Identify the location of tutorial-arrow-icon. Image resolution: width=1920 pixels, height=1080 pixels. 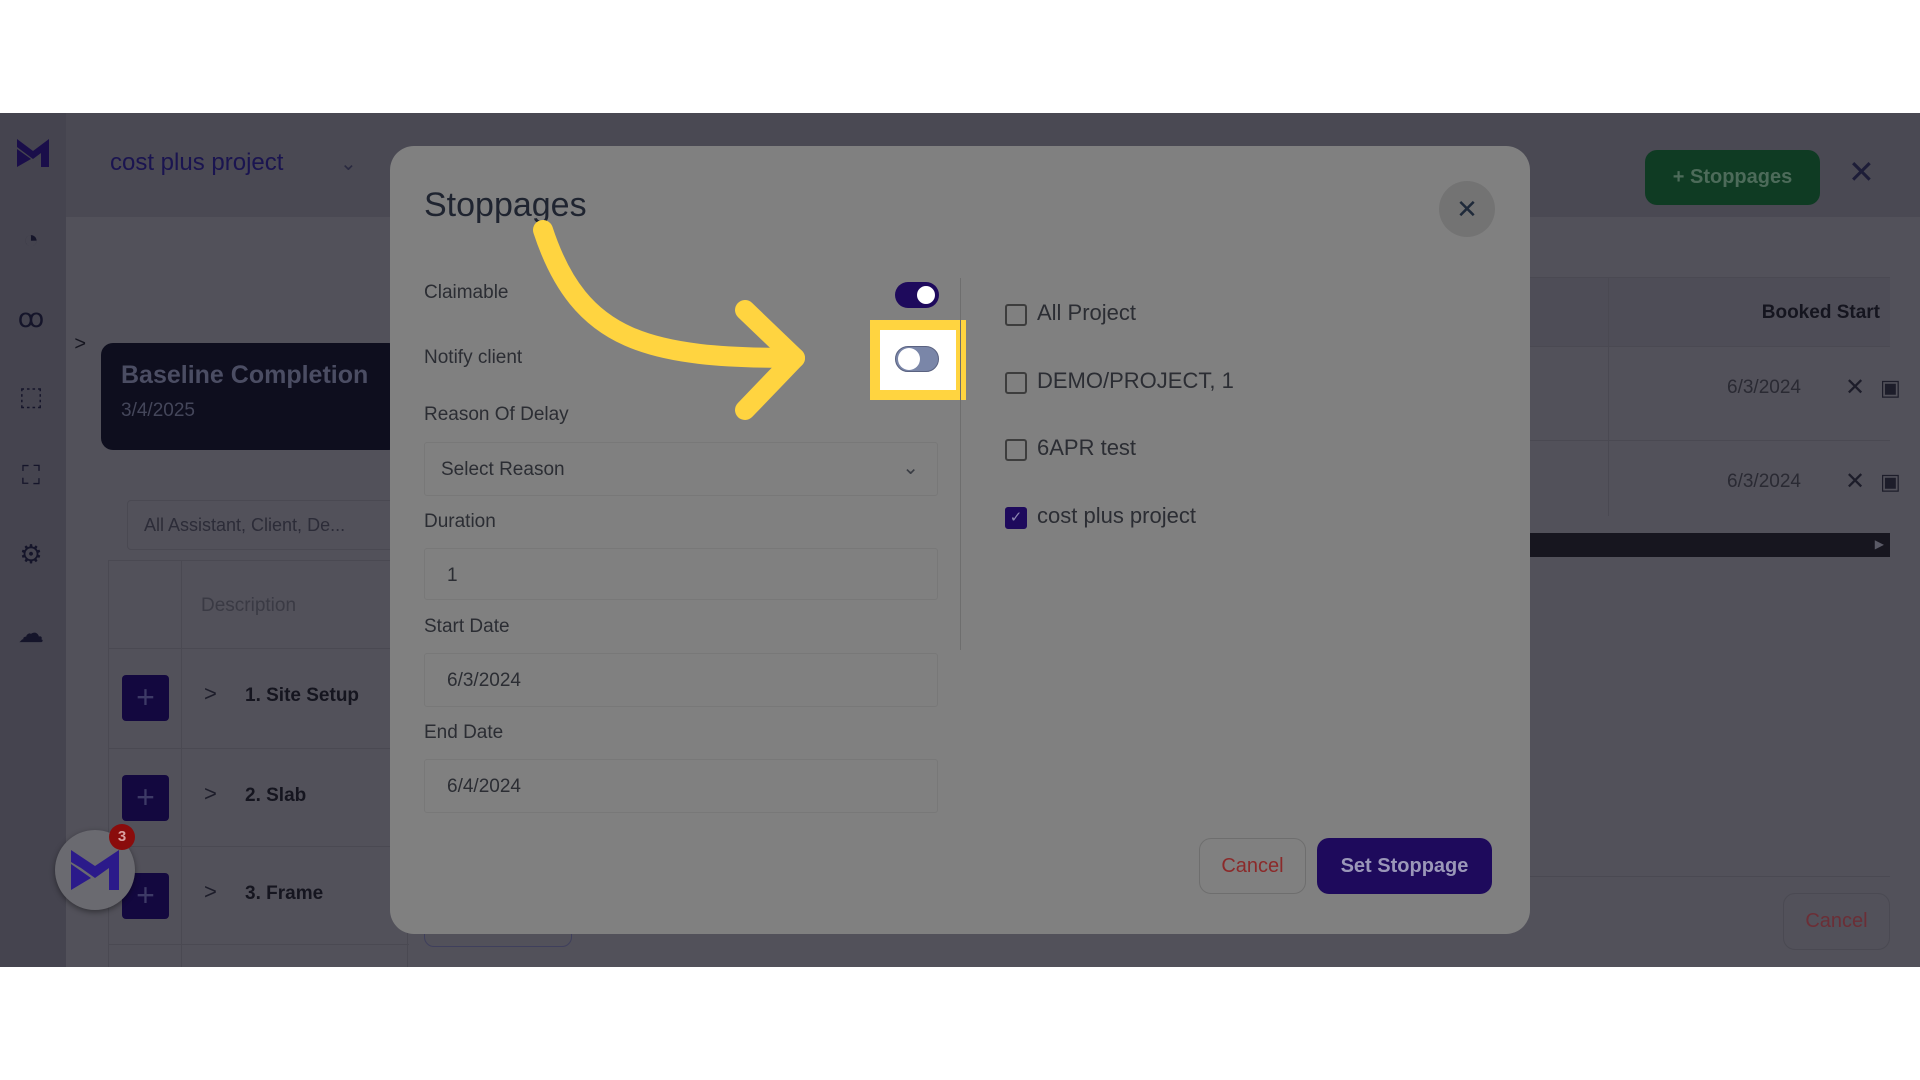
(669, 320).